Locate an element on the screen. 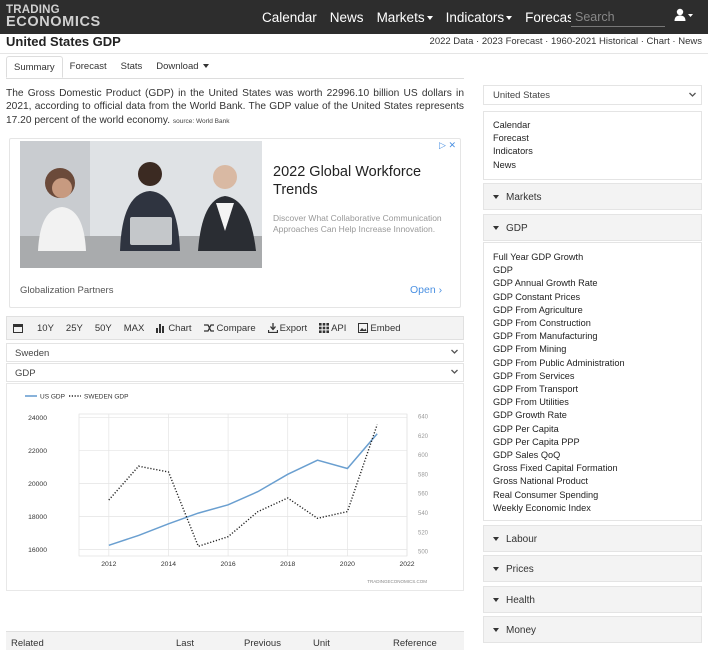  gdp-indicator-item: GDP is located at coordinates (592, 270).